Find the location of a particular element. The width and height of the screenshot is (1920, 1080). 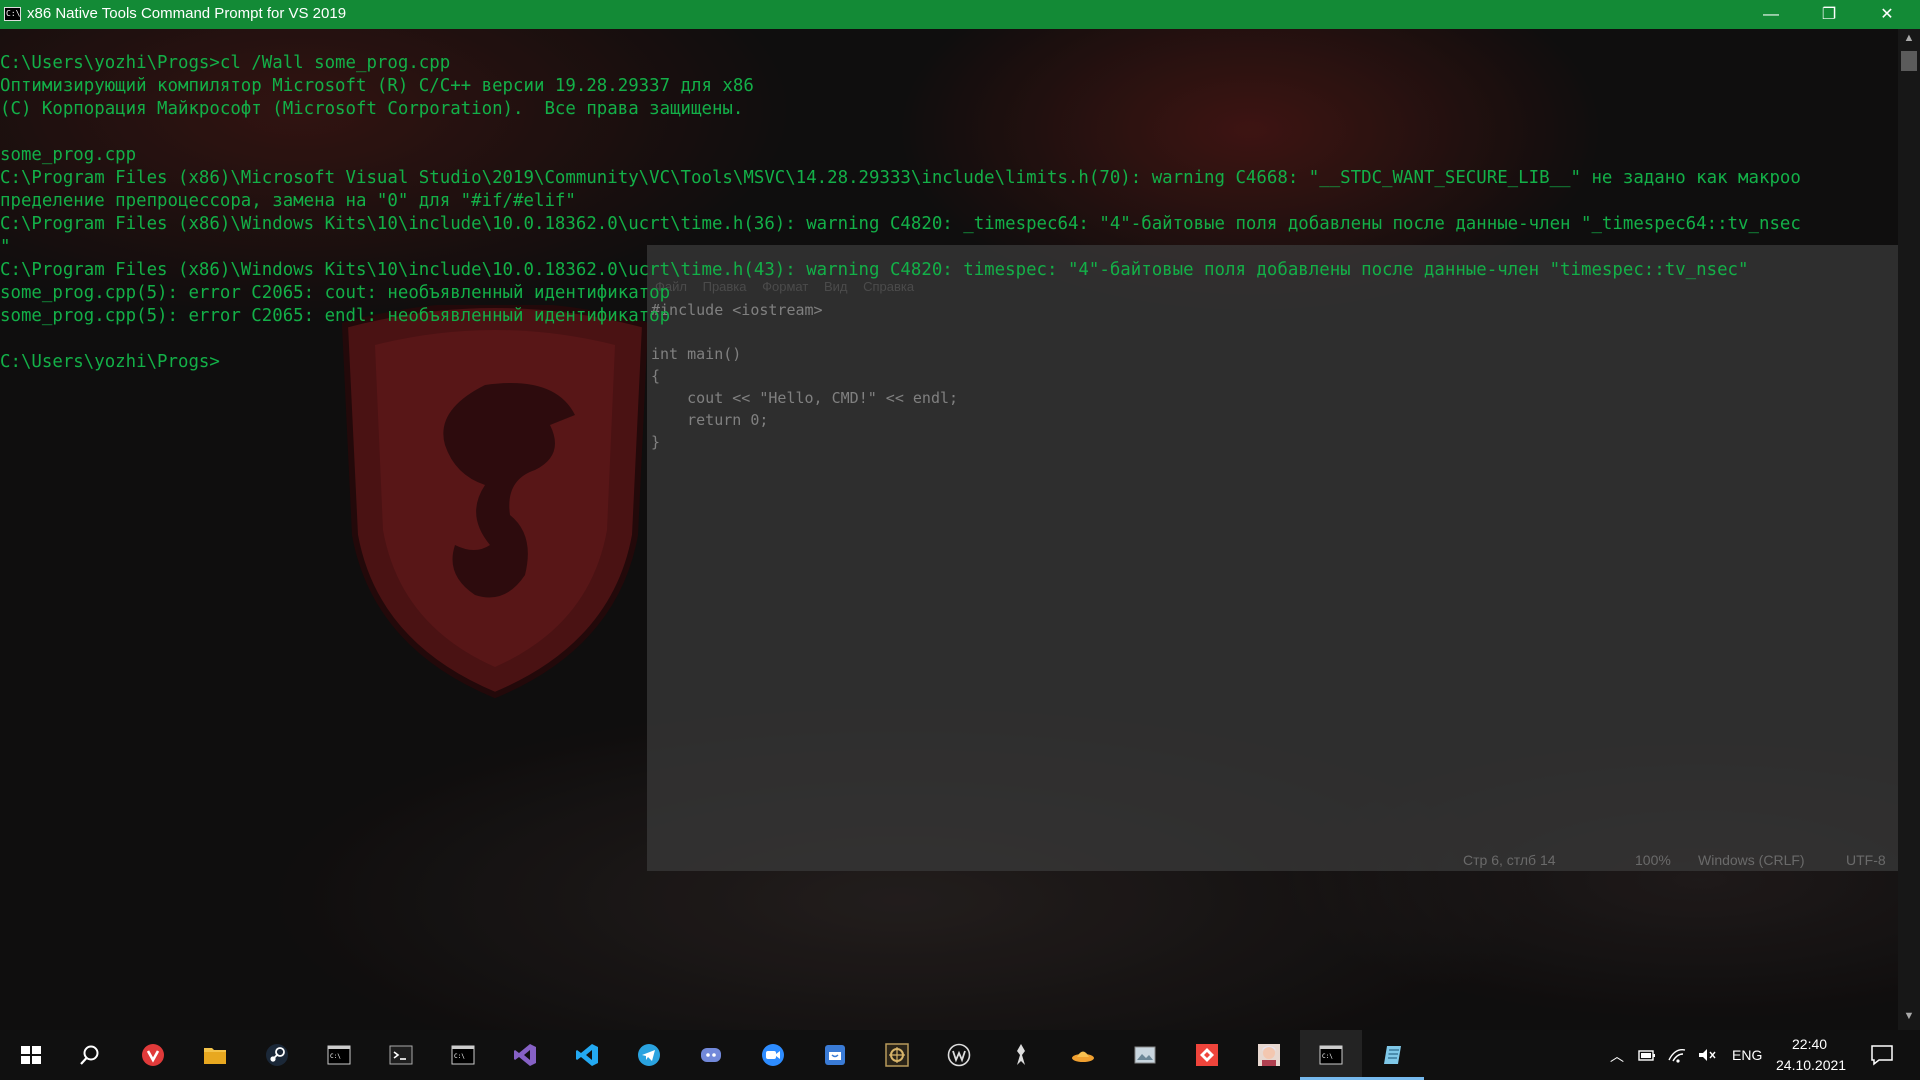

taskbar-terminal is located at coordinates (401, 1055).